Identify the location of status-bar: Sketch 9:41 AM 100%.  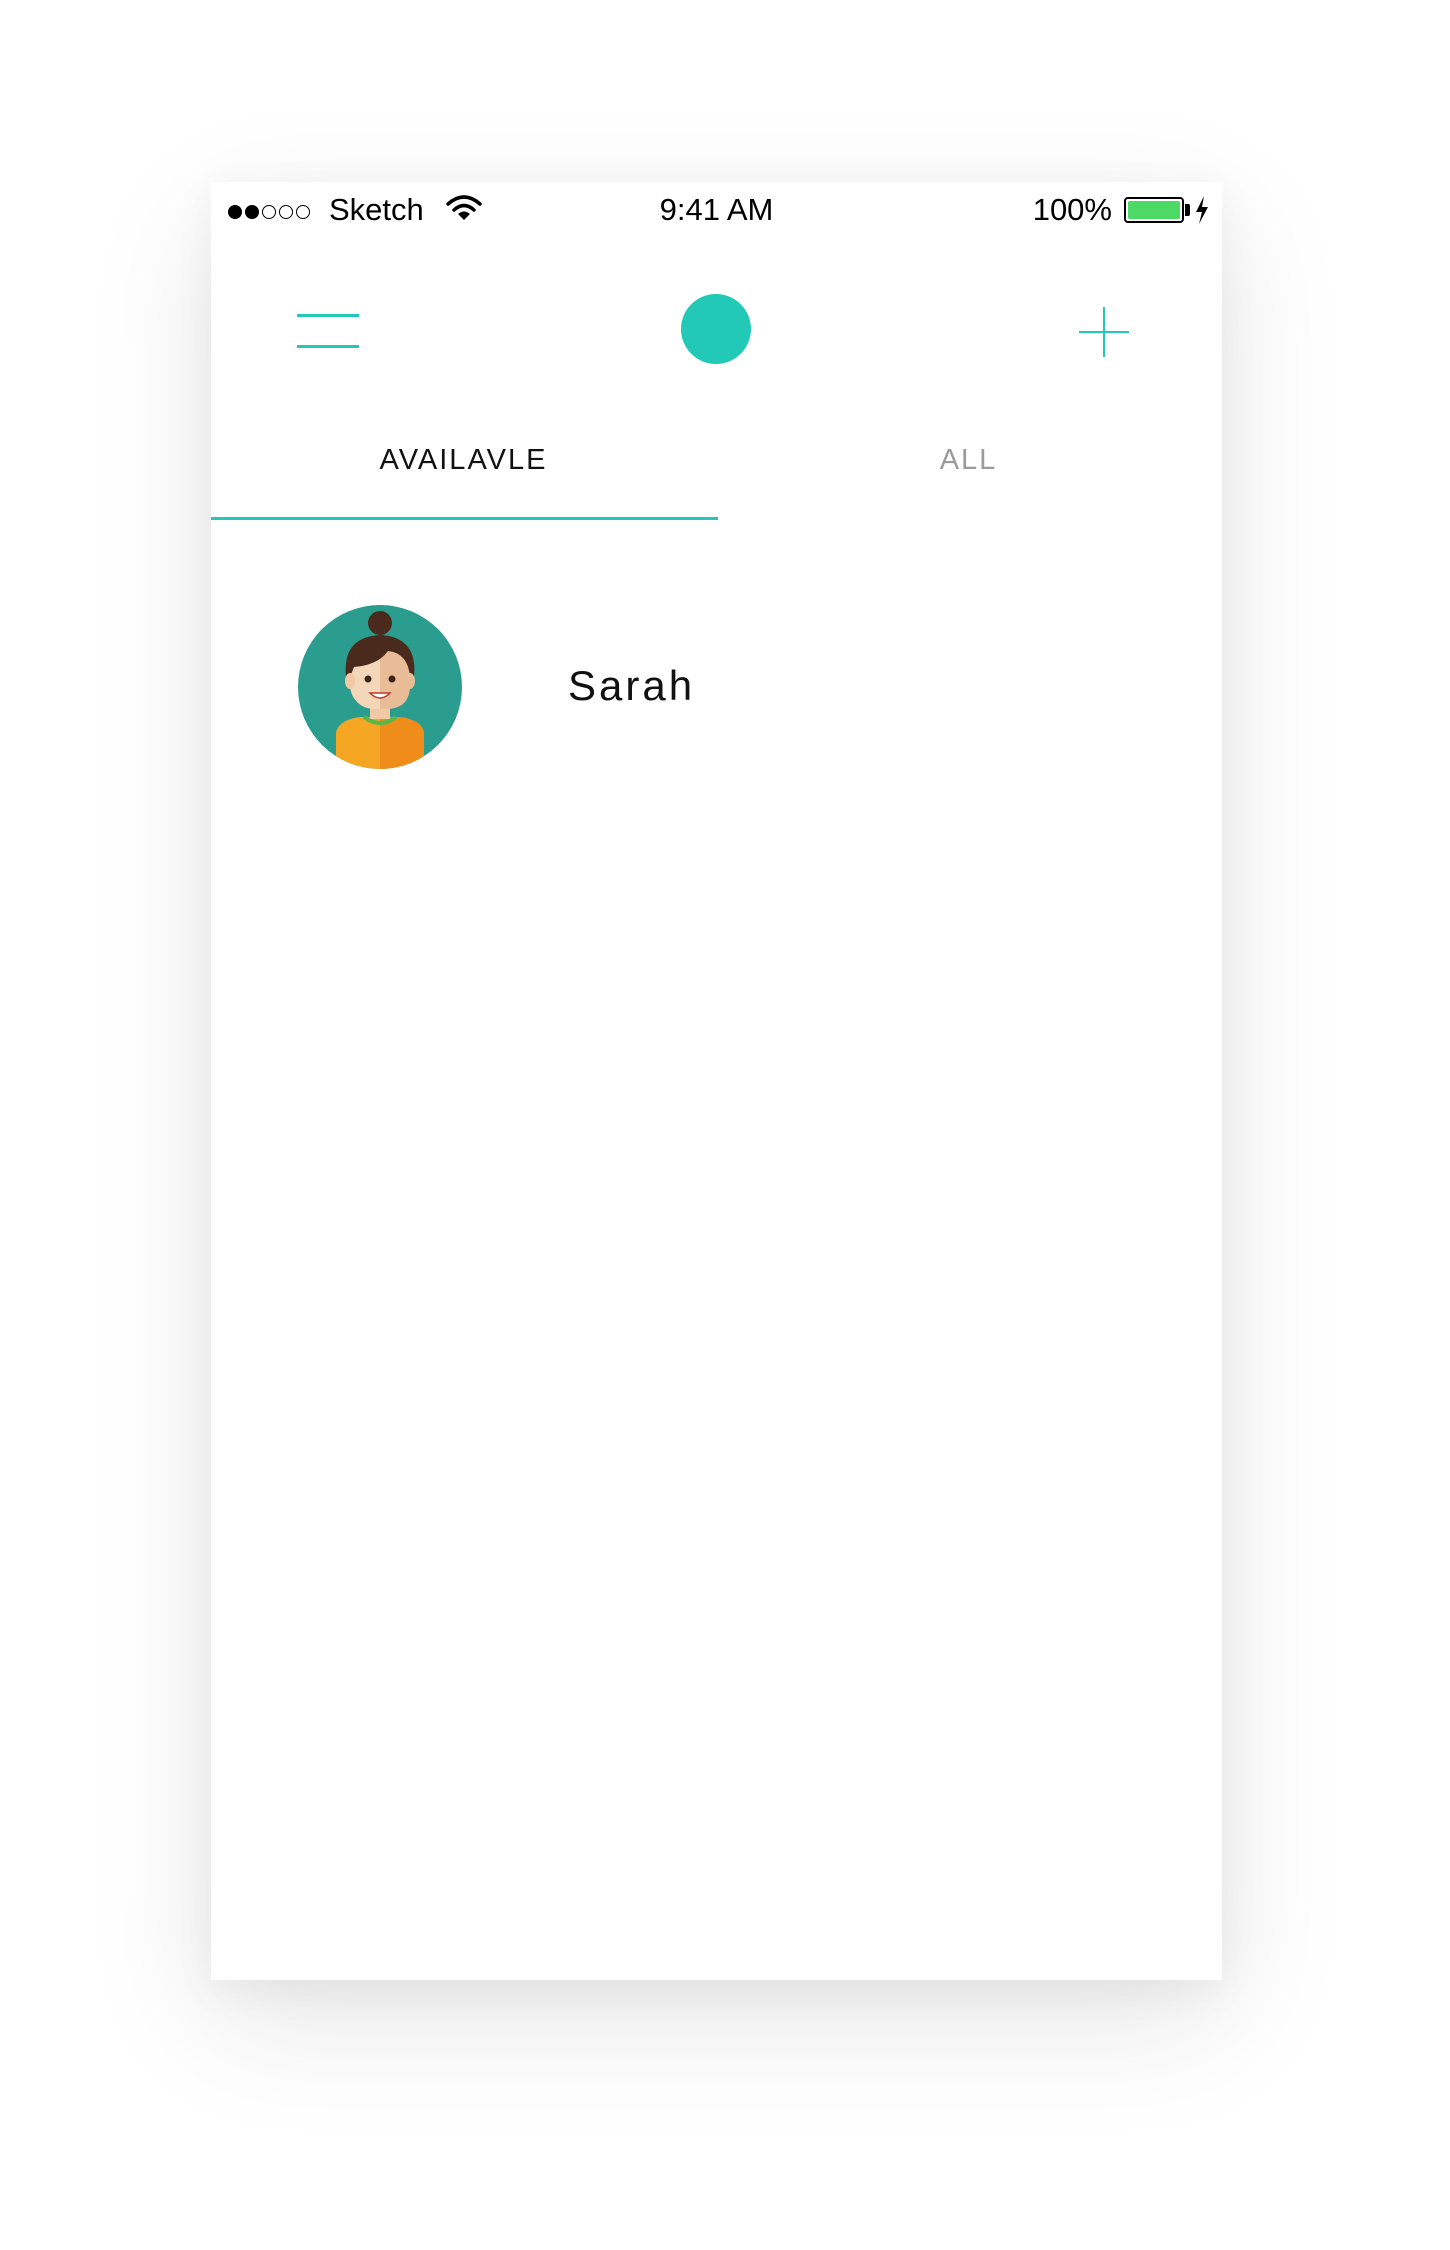
(716, 212).